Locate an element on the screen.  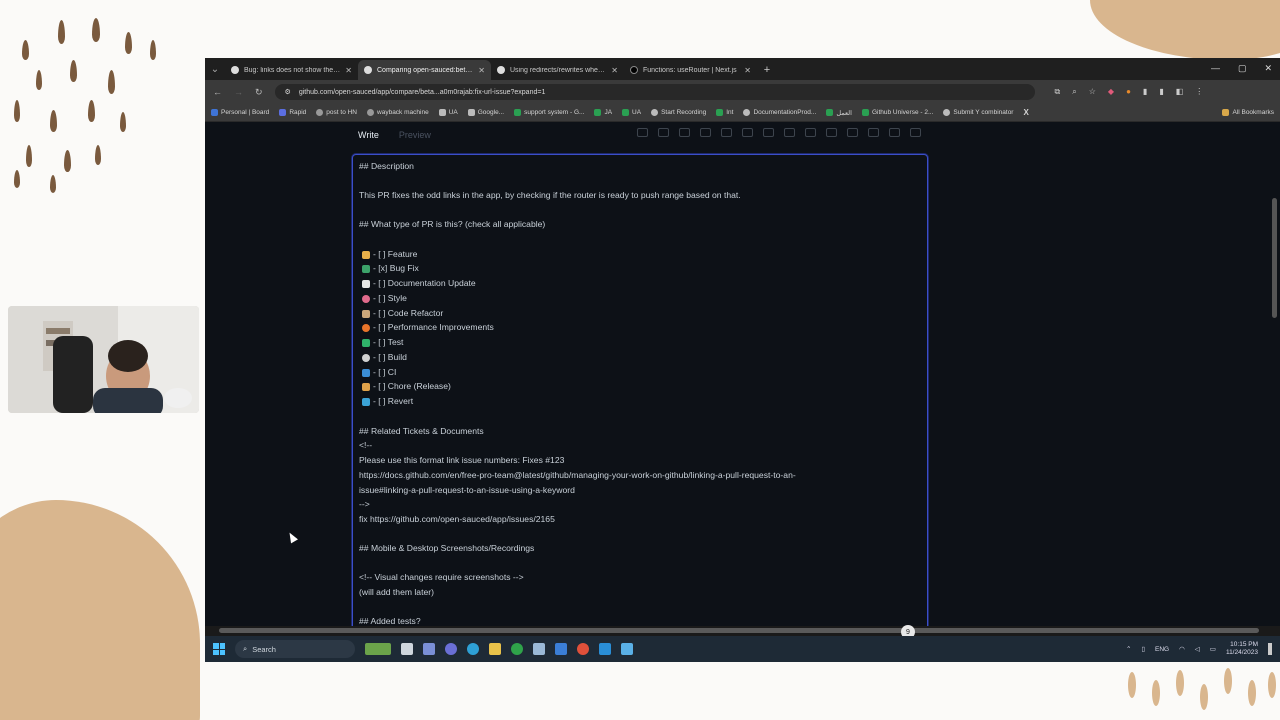
windows-start-icon is located at coordinates (219, 649).